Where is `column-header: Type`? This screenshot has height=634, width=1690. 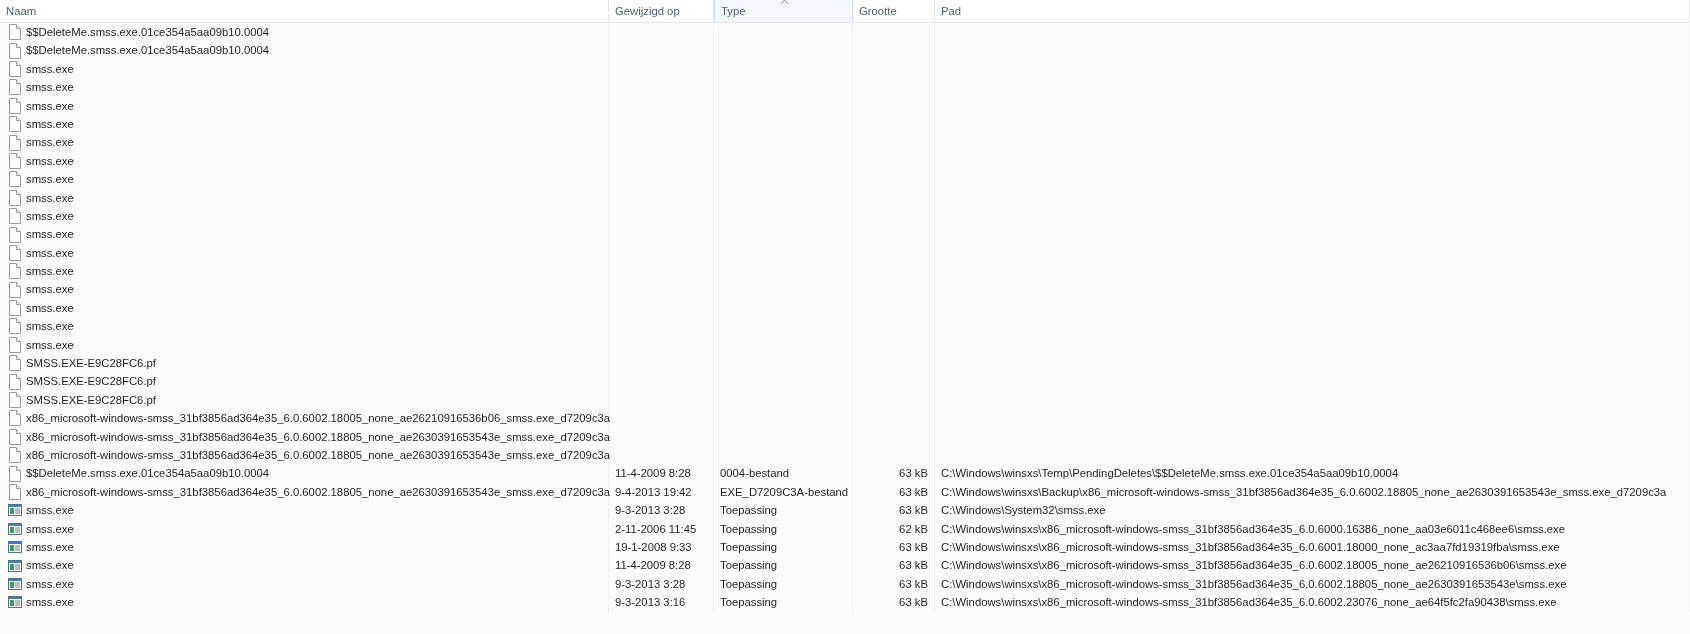 column-header: Type is located at coordinates (783, 11).